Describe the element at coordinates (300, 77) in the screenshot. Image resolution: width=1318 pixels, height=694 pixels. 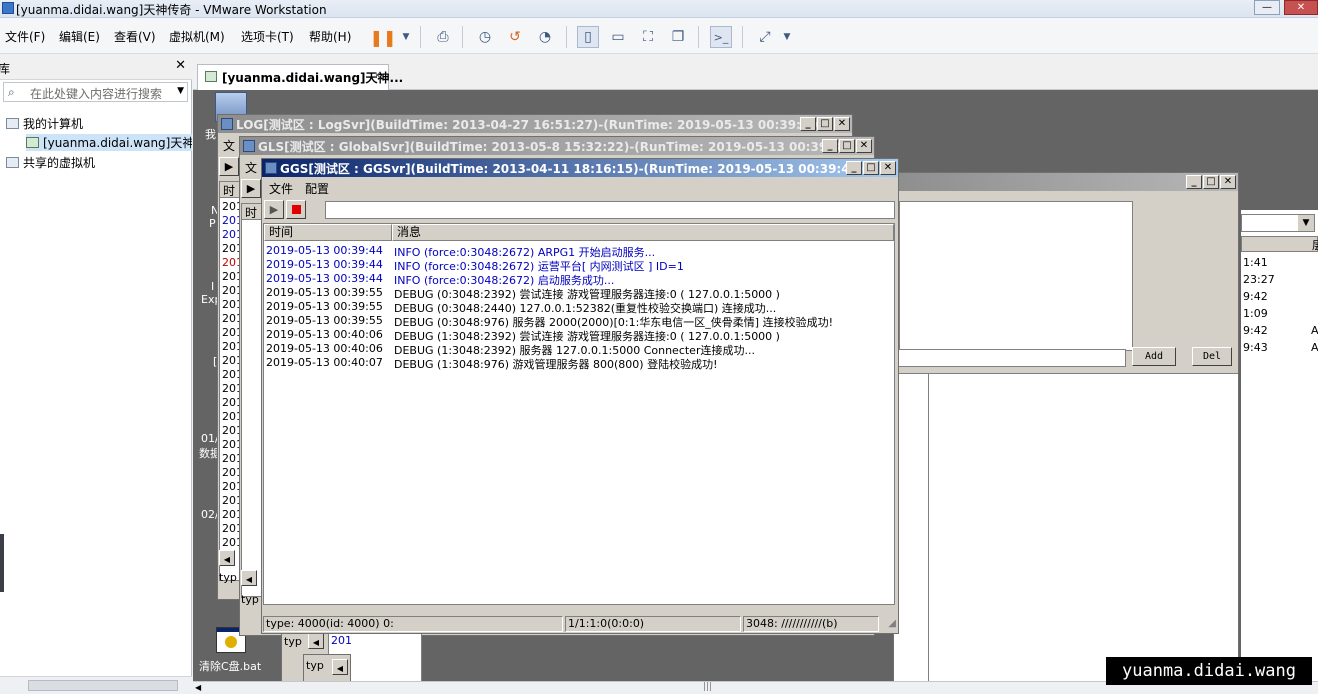
I see `tab-vm: [yuanma.didai.wang]天神... ✕` at that location.